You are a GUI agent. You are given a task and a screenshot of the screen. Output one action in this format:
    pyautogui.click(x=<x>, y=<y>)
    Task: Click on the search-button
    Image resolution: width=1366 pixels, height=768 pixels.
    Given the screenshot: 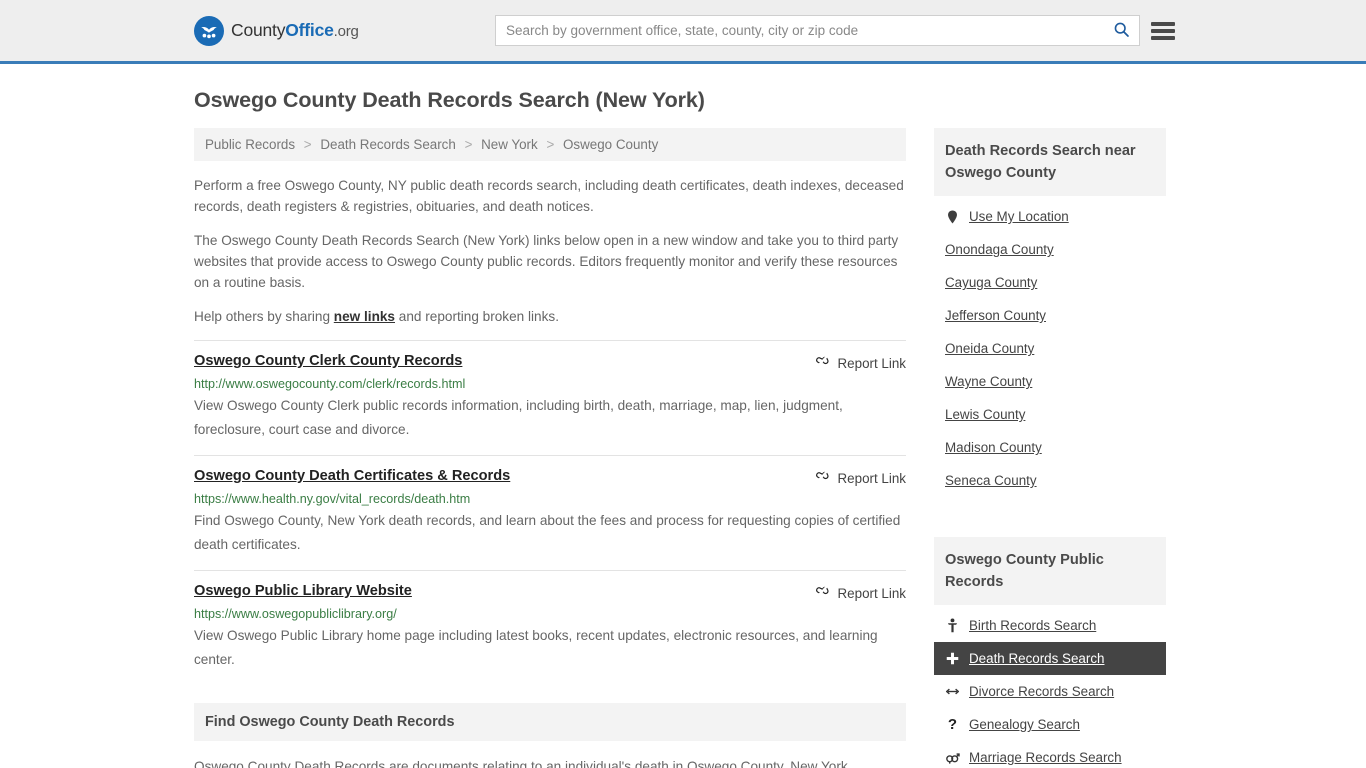 What is the action you would take?
    pyautogui.click(x=1121, y=30)
    